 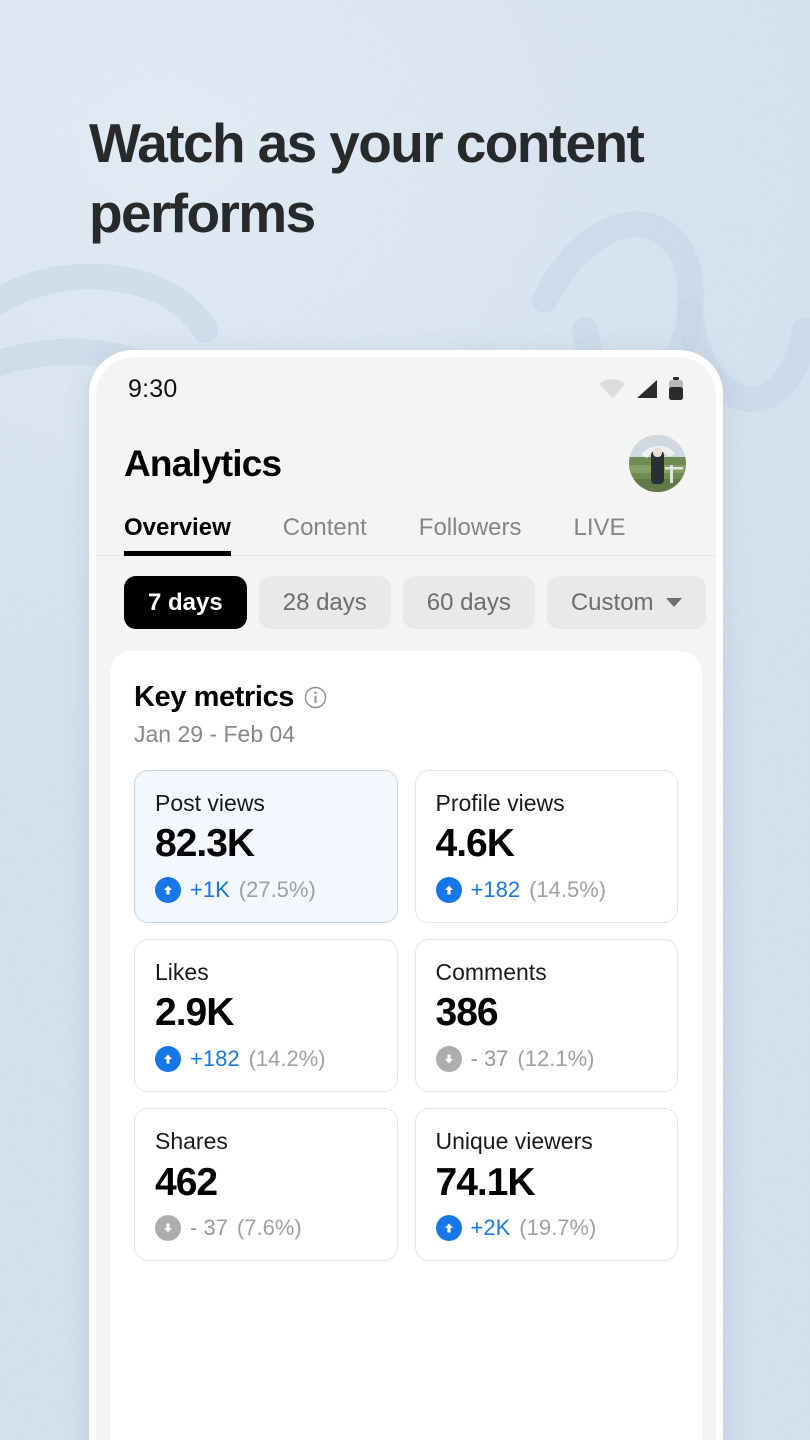 I want to click on avatar-image, so click(x=657, y=463).